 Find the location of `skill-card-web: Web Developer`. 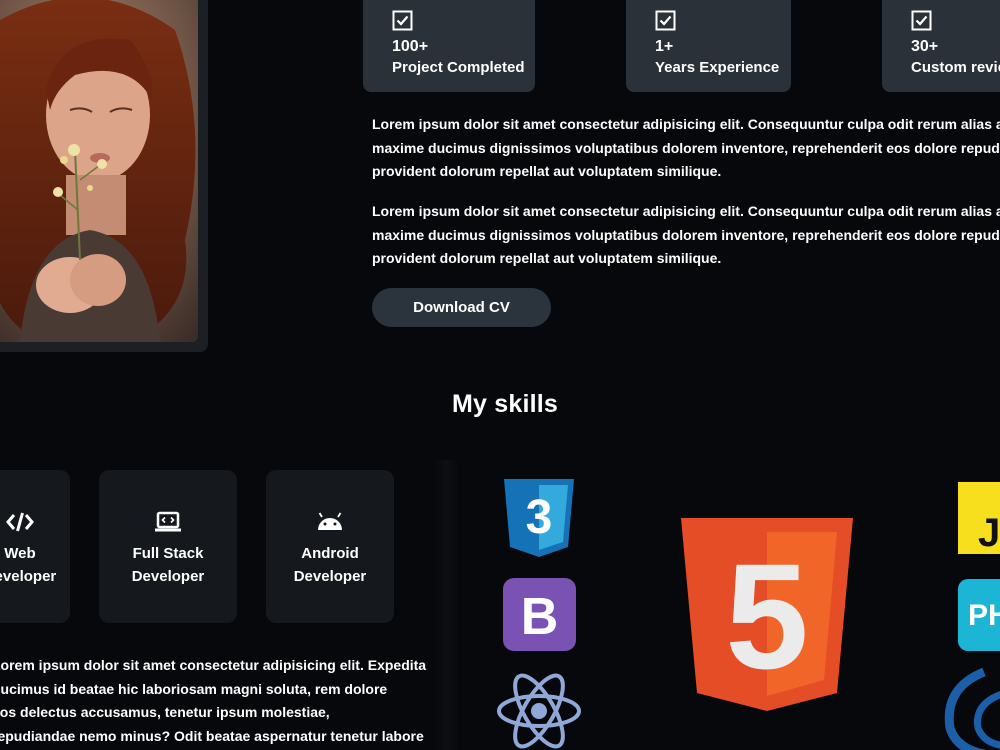

skill-card-web: Web Developer is located at coordinates (35, 546).